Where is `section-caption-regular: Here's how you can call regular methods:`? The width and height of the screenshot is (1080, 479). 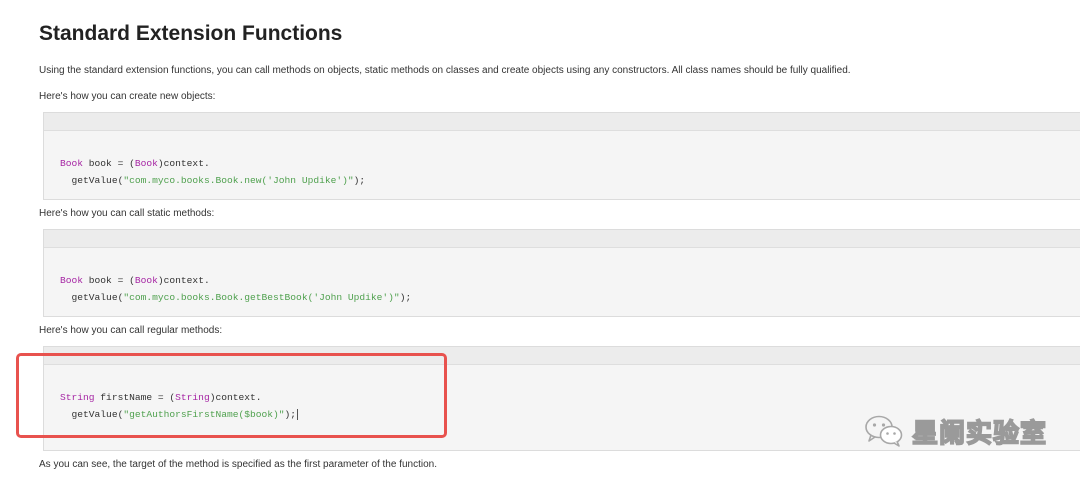
section-caption-regular: Here's how you can call regular methods: is located at coordinates (131, 330).